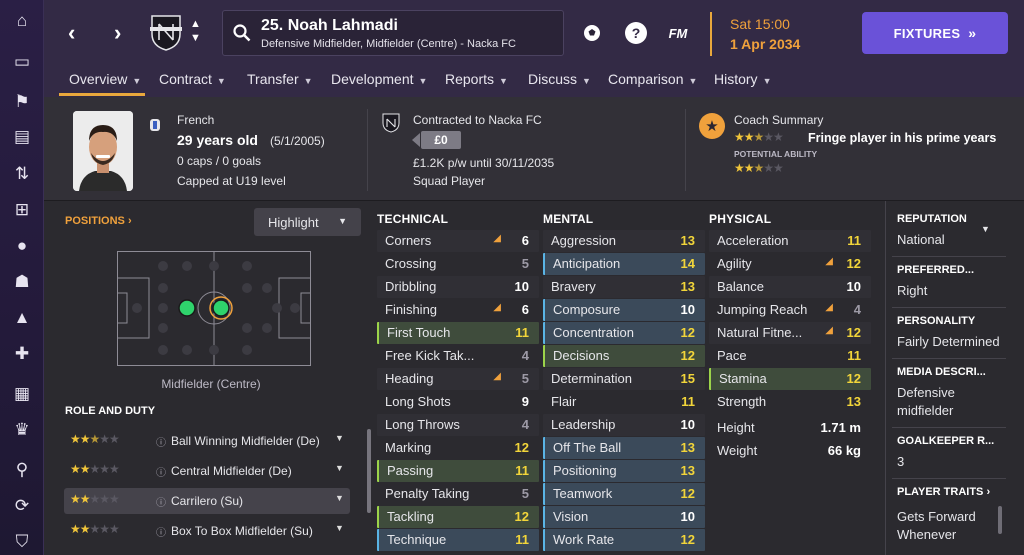  Describe the element at coordinates (458, 402) in the screenshot. I see `attribute-row: Long Shots 9` at that location.